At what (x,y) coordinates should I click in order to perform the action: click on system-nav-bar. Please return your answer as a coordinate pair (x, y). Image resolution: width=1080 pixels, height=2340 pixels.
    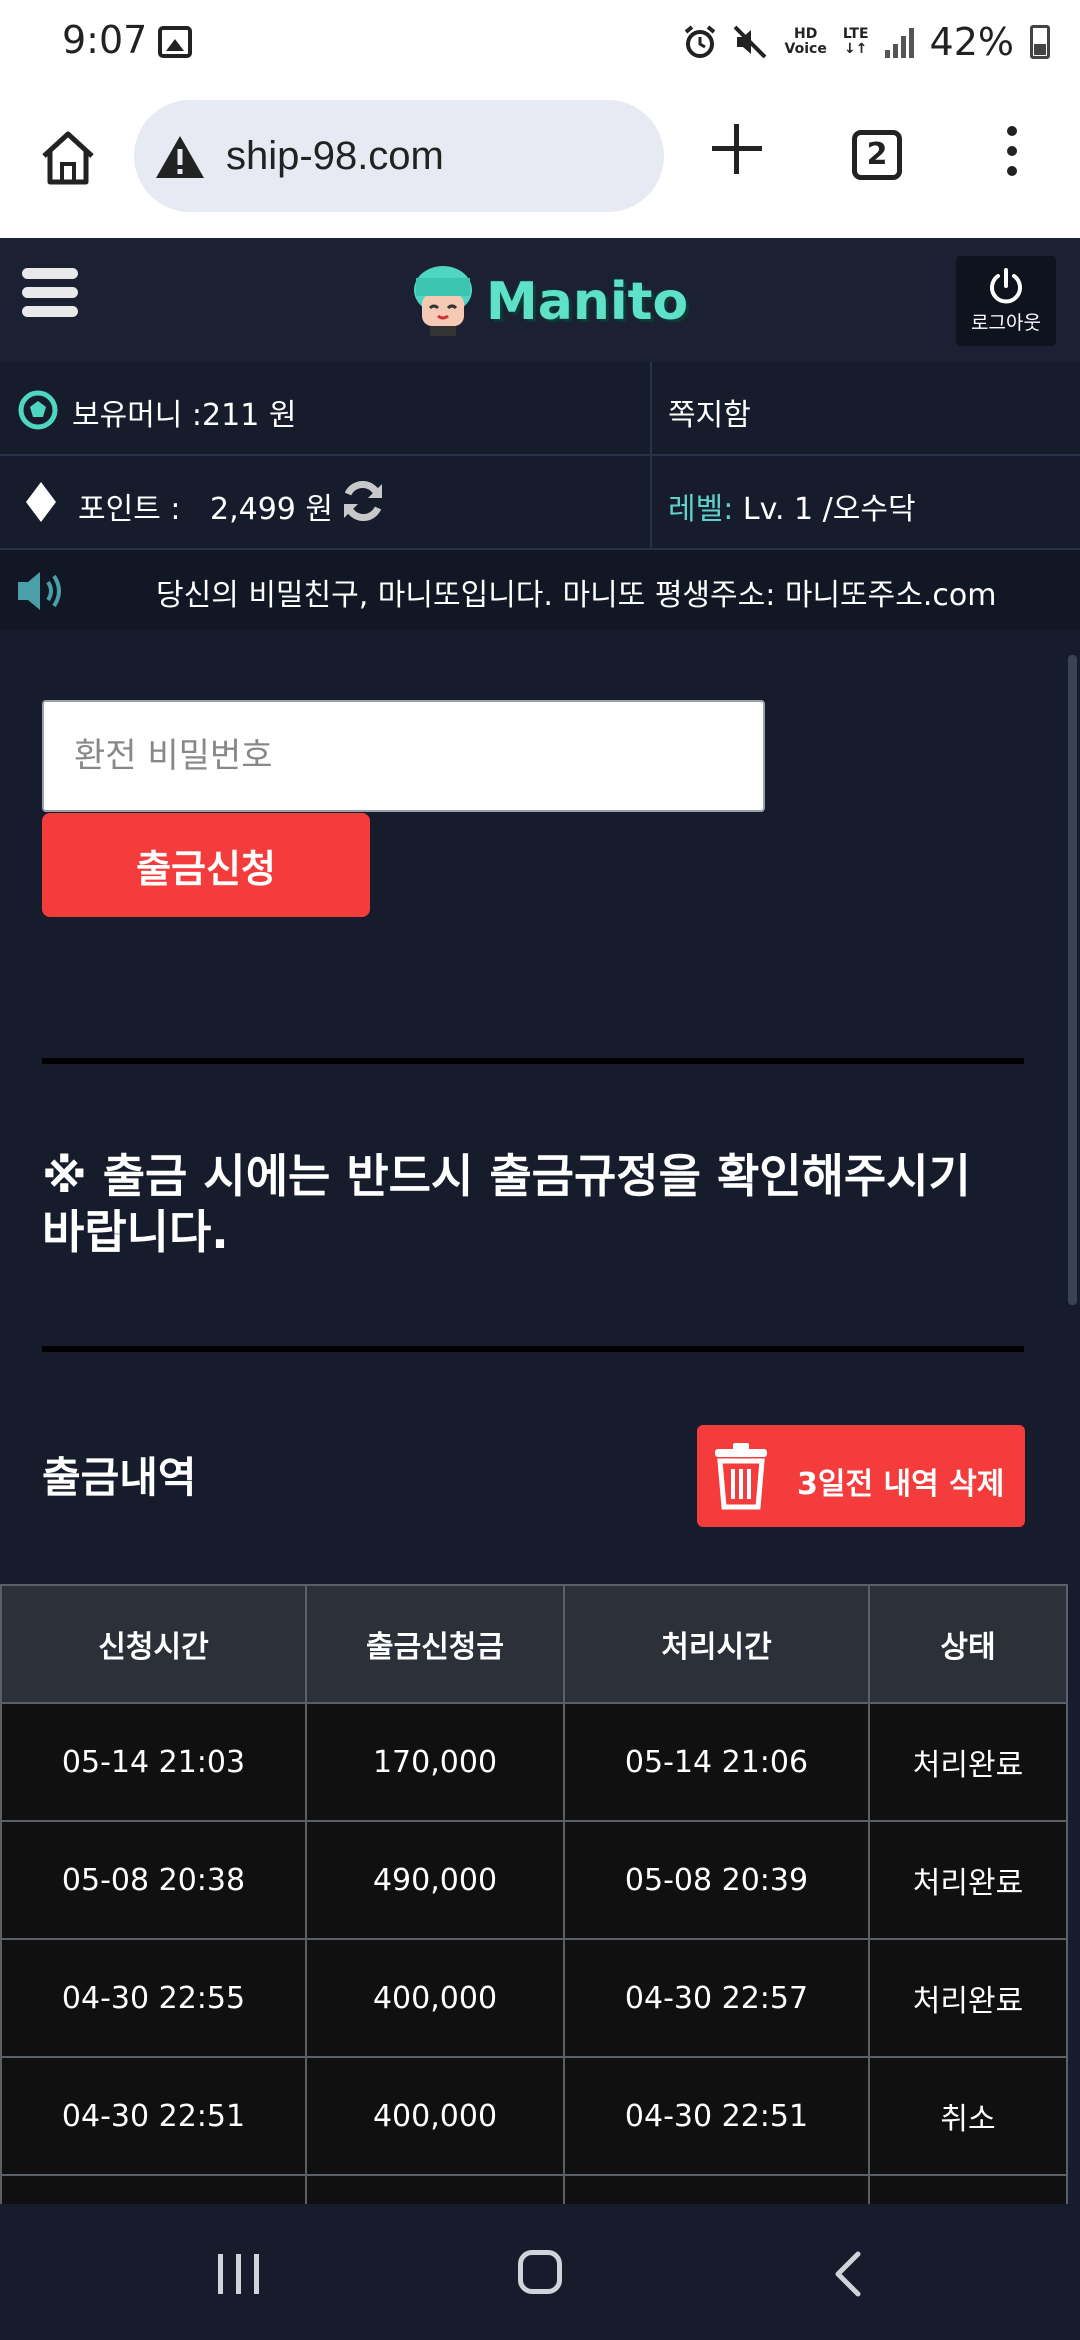
    Looking at the image, I should click on (540, 2272).